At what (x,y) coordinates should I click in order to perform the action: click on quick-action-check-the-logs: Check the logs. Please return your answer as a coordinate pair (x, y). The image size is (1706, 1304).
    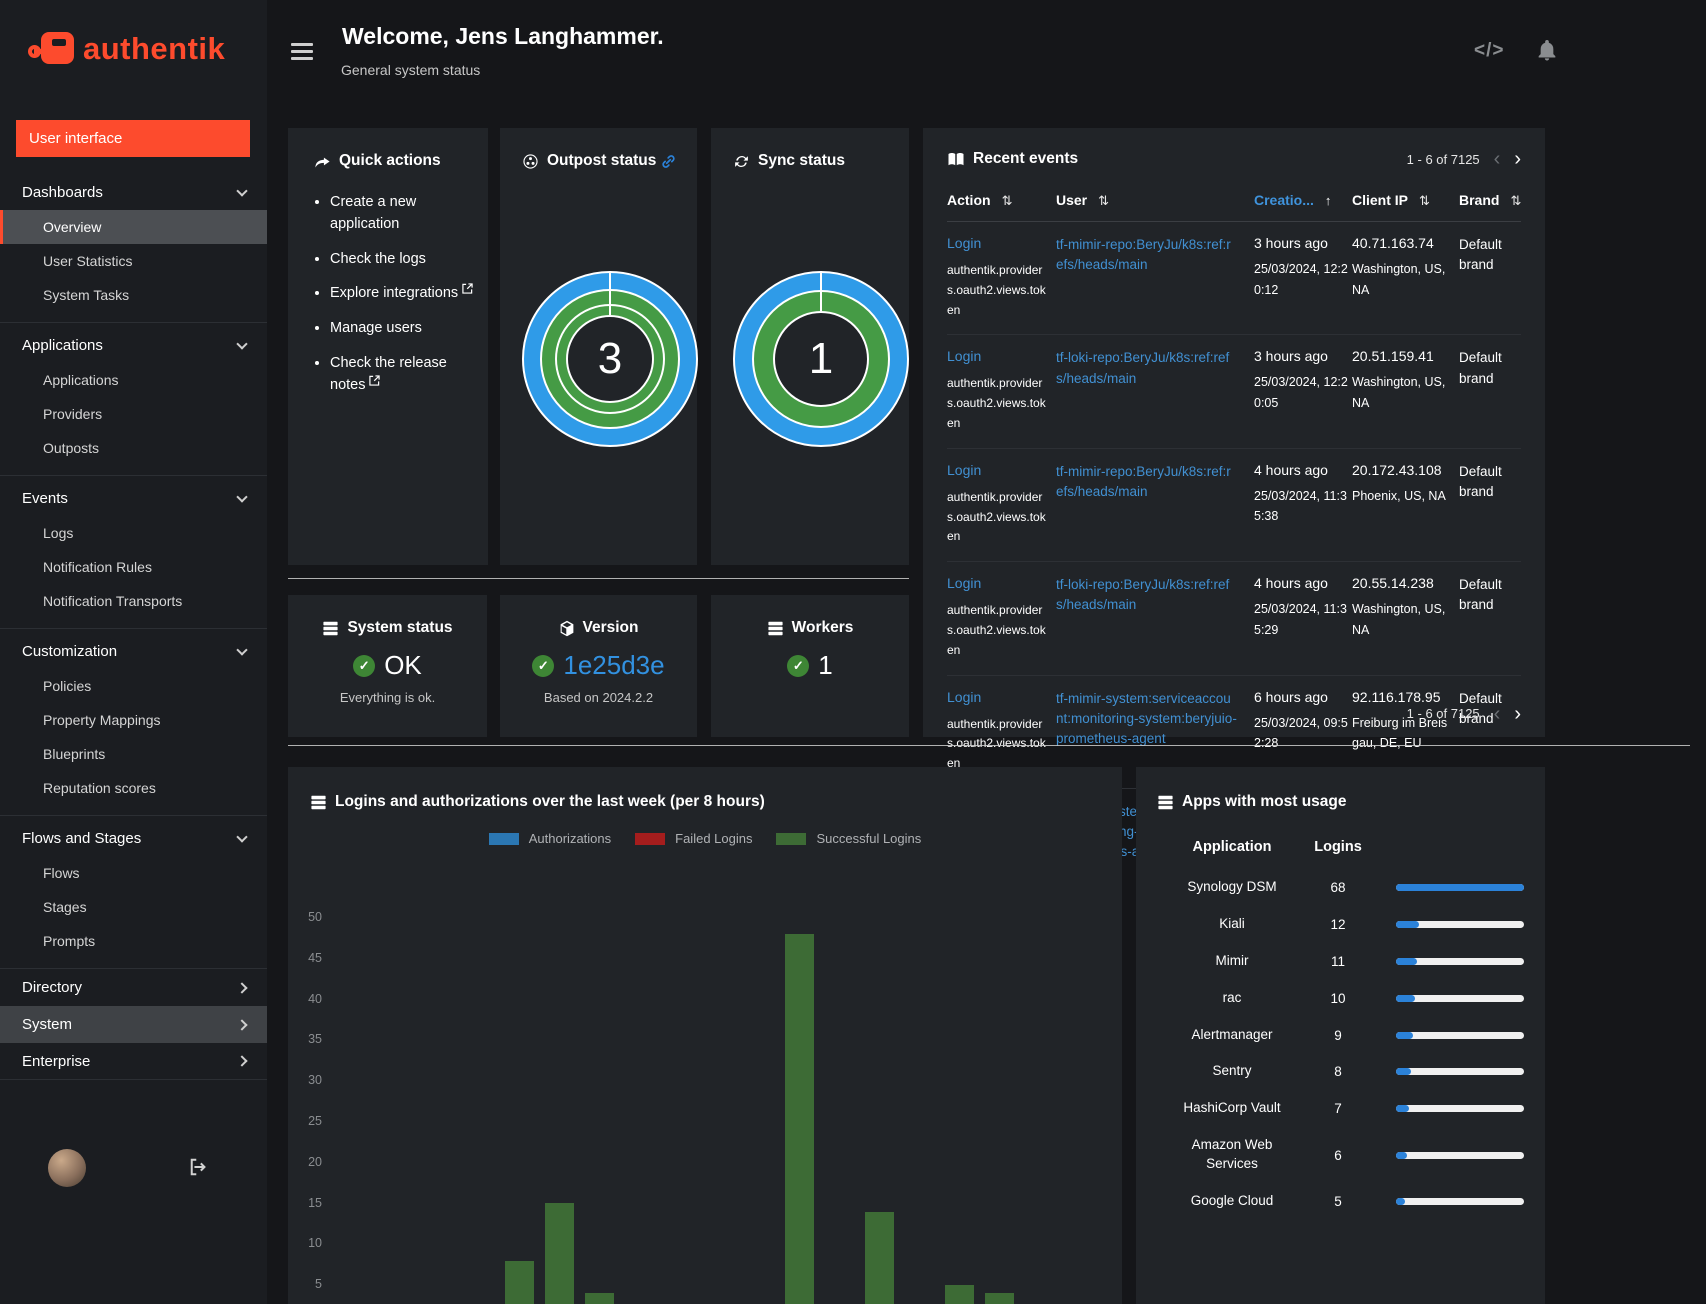
    Looking at the image, I should click on (402, 260).